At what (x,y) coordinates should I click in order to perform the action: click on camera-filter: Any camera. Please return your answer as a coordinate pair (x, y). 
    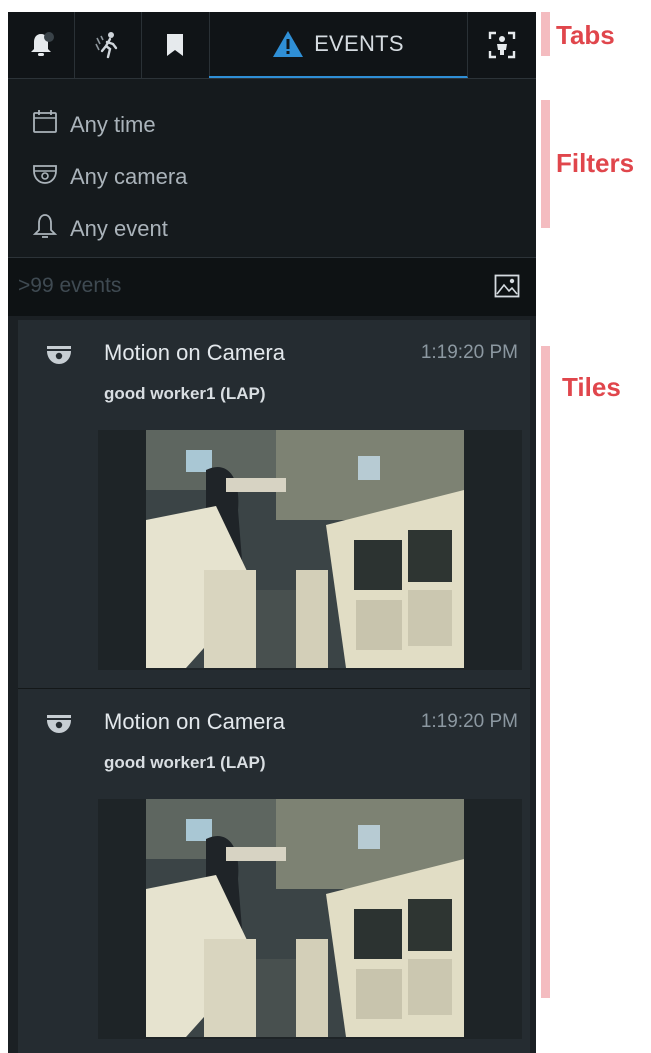
    Looking at the image, I should click on (109, 177).